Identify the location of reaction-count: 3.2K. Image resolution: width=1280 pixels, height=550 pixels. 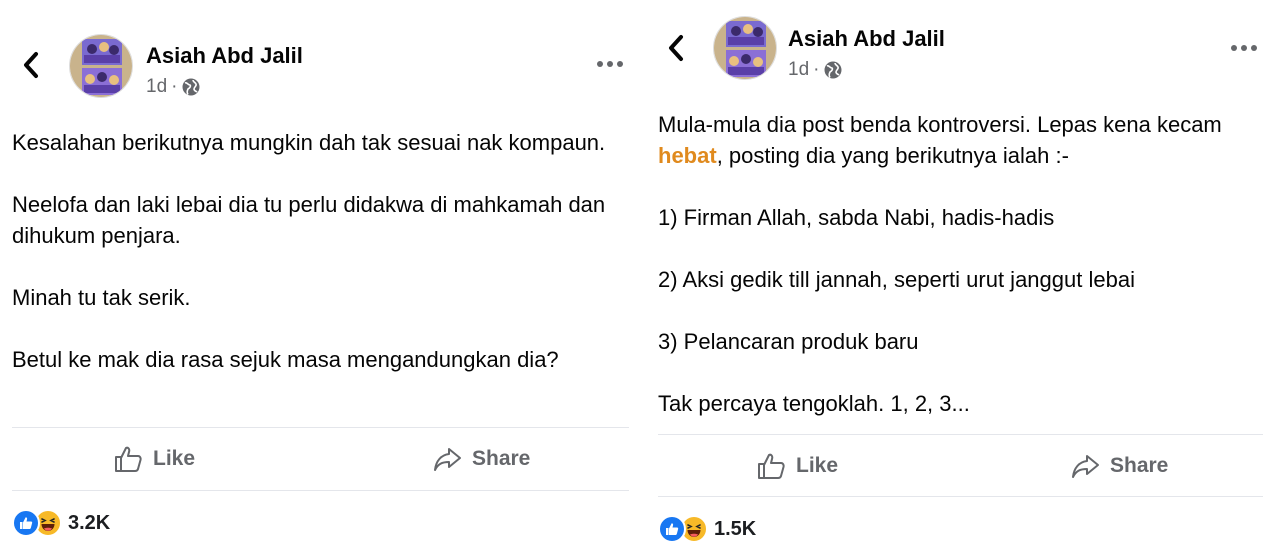
(89, 522).